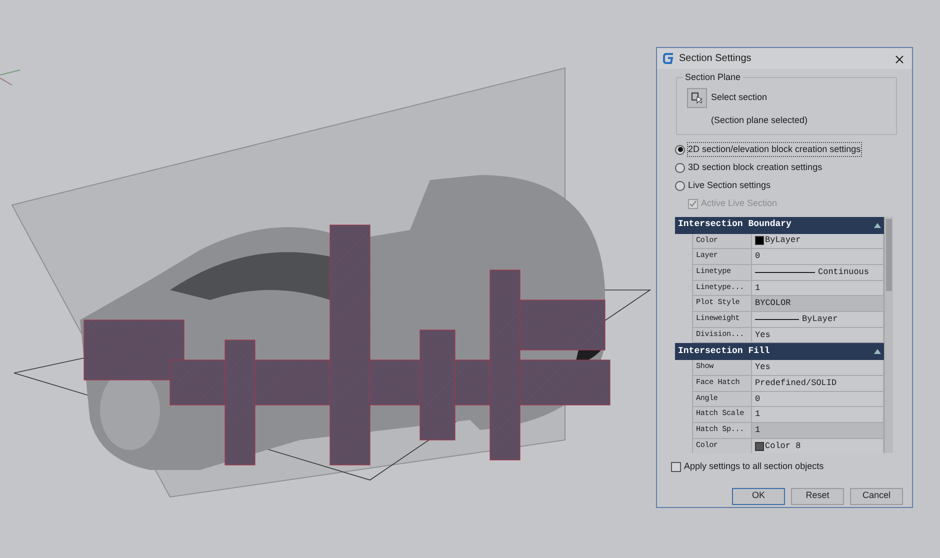 Image resolution: width=940 pixels, height=558 pixels. Describe the element at coordinates (754, 466) in the screenshot. I see `checkbox-label: Apply settings to all section objects` at that location.